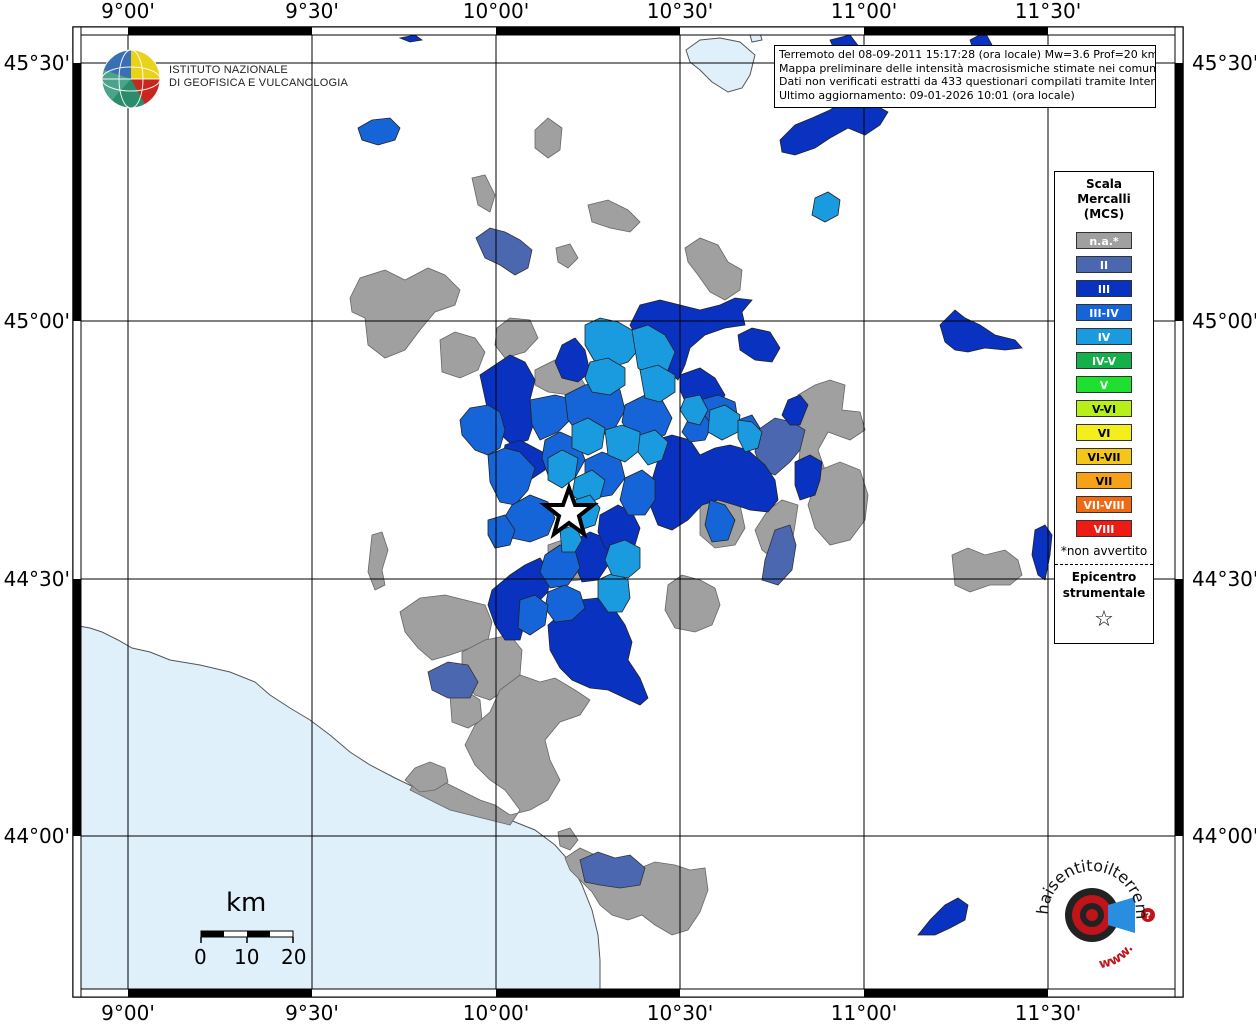 This screenshot has height=1024, width=1256. Describe the element at coordinates (1104, 619) in the screenshot. I see `legend-star-icon: ☆` at that location.